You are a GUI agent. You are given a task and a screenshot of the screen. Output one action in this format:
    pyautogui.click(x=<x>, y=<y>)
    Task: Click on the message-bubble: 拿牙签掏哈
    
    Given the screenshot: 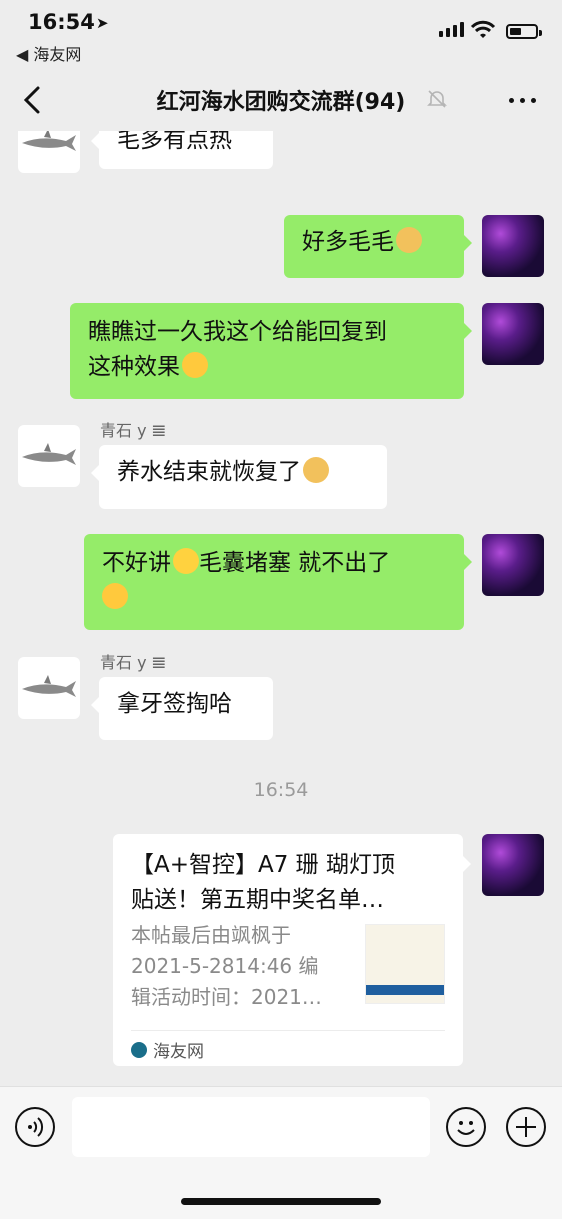 What is the action you would take?
    pyautogui.click(x=182, y=708)
    